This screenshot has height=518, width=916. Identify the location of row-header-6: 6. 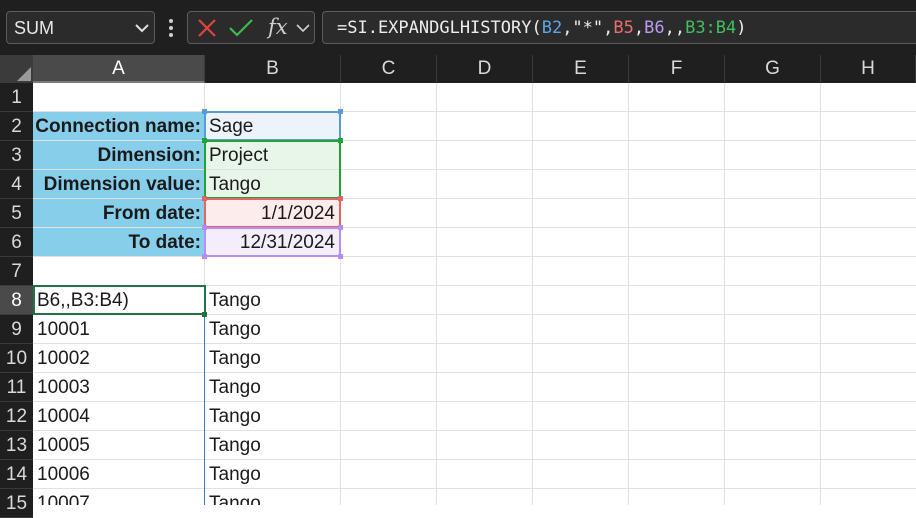
(16, 242).